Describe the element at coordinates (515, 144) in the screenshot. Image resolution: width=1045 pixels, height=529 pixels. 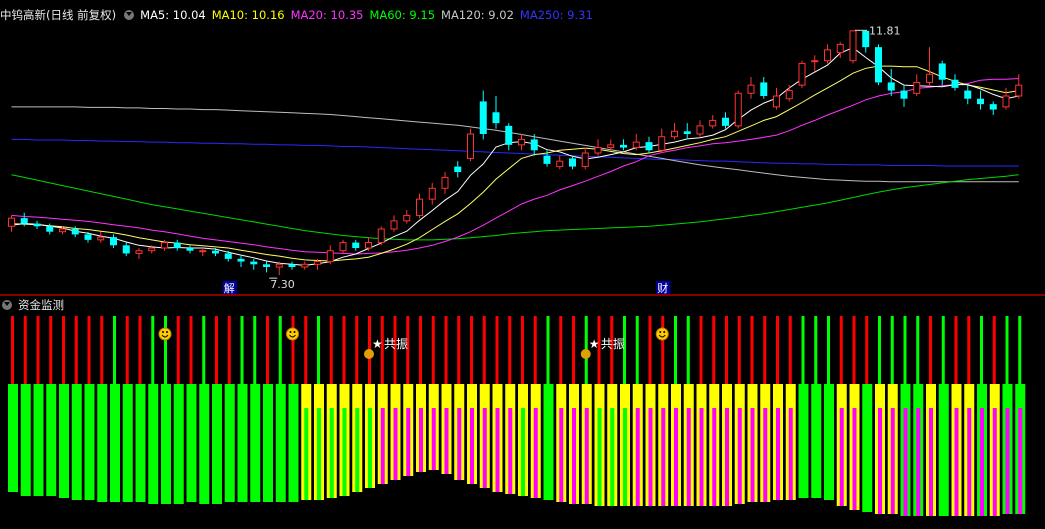
I see `ma-line-ma120` at that location.